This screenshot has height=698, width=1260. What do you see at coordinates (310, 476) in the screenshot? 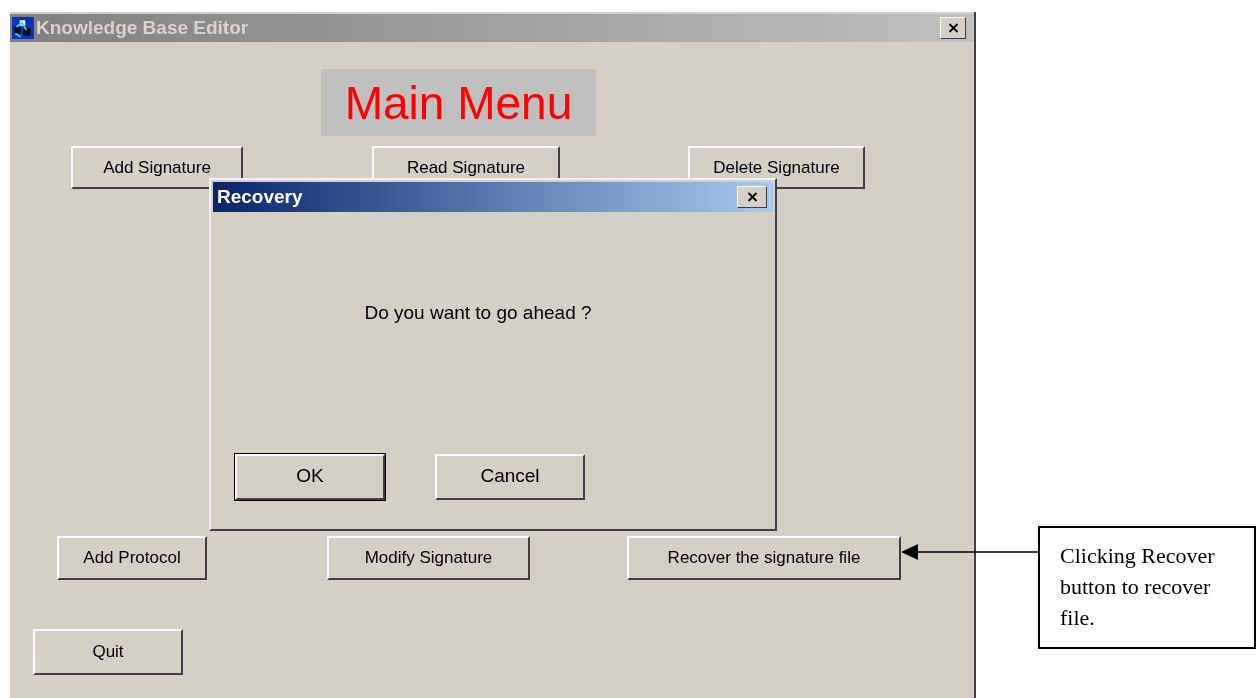
I see `dialog-button: OK` at bounding box center [310, 476].